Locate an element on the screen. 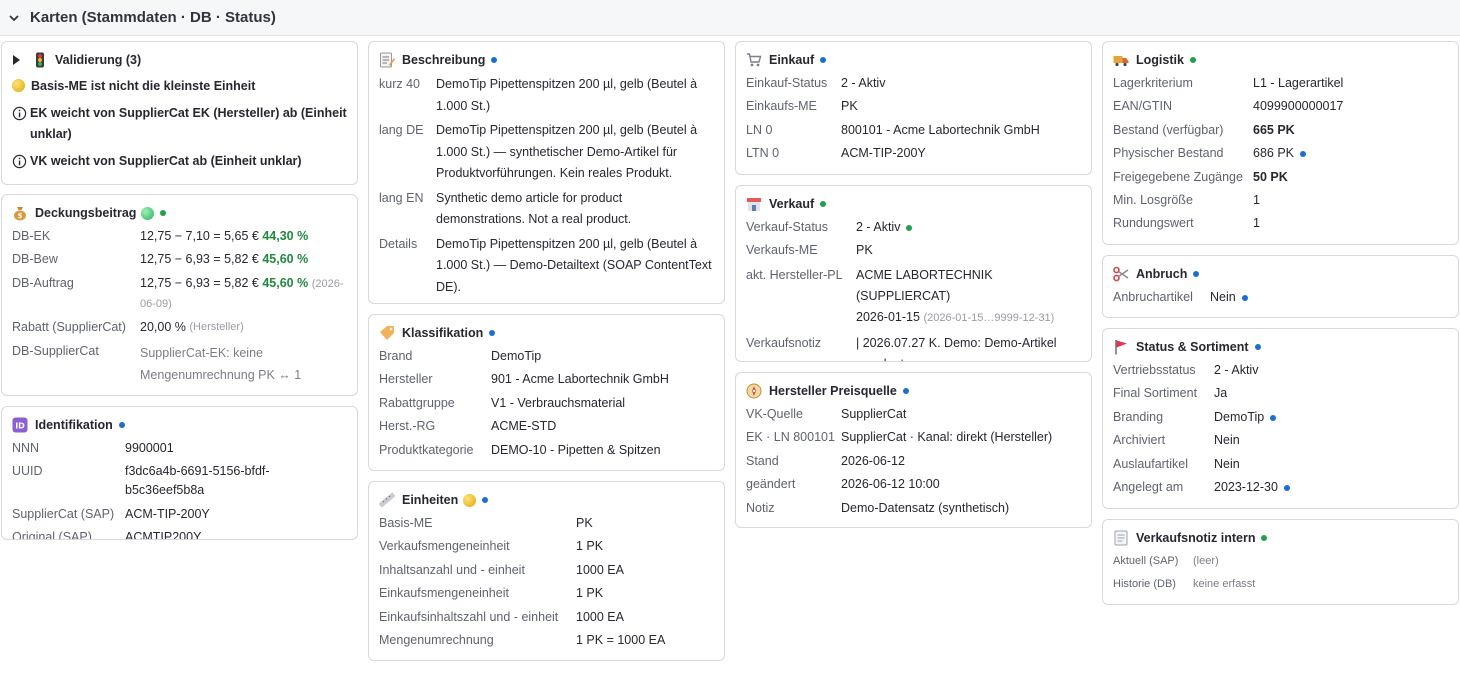  field-value: DemoTip is located at coordinates (1239, 416).